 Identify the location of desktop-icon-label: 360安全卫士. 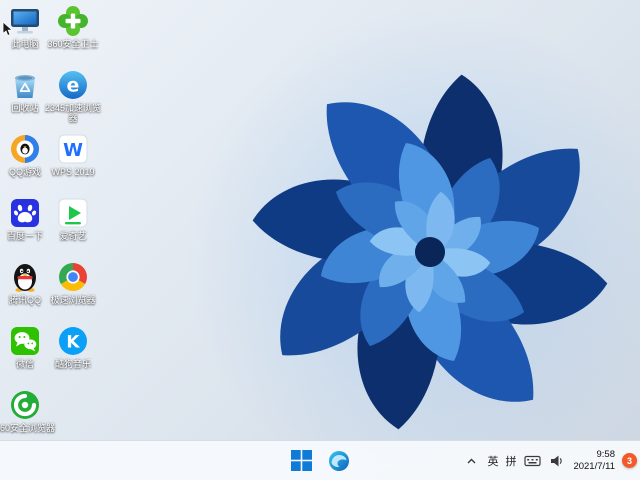
(73, 44).